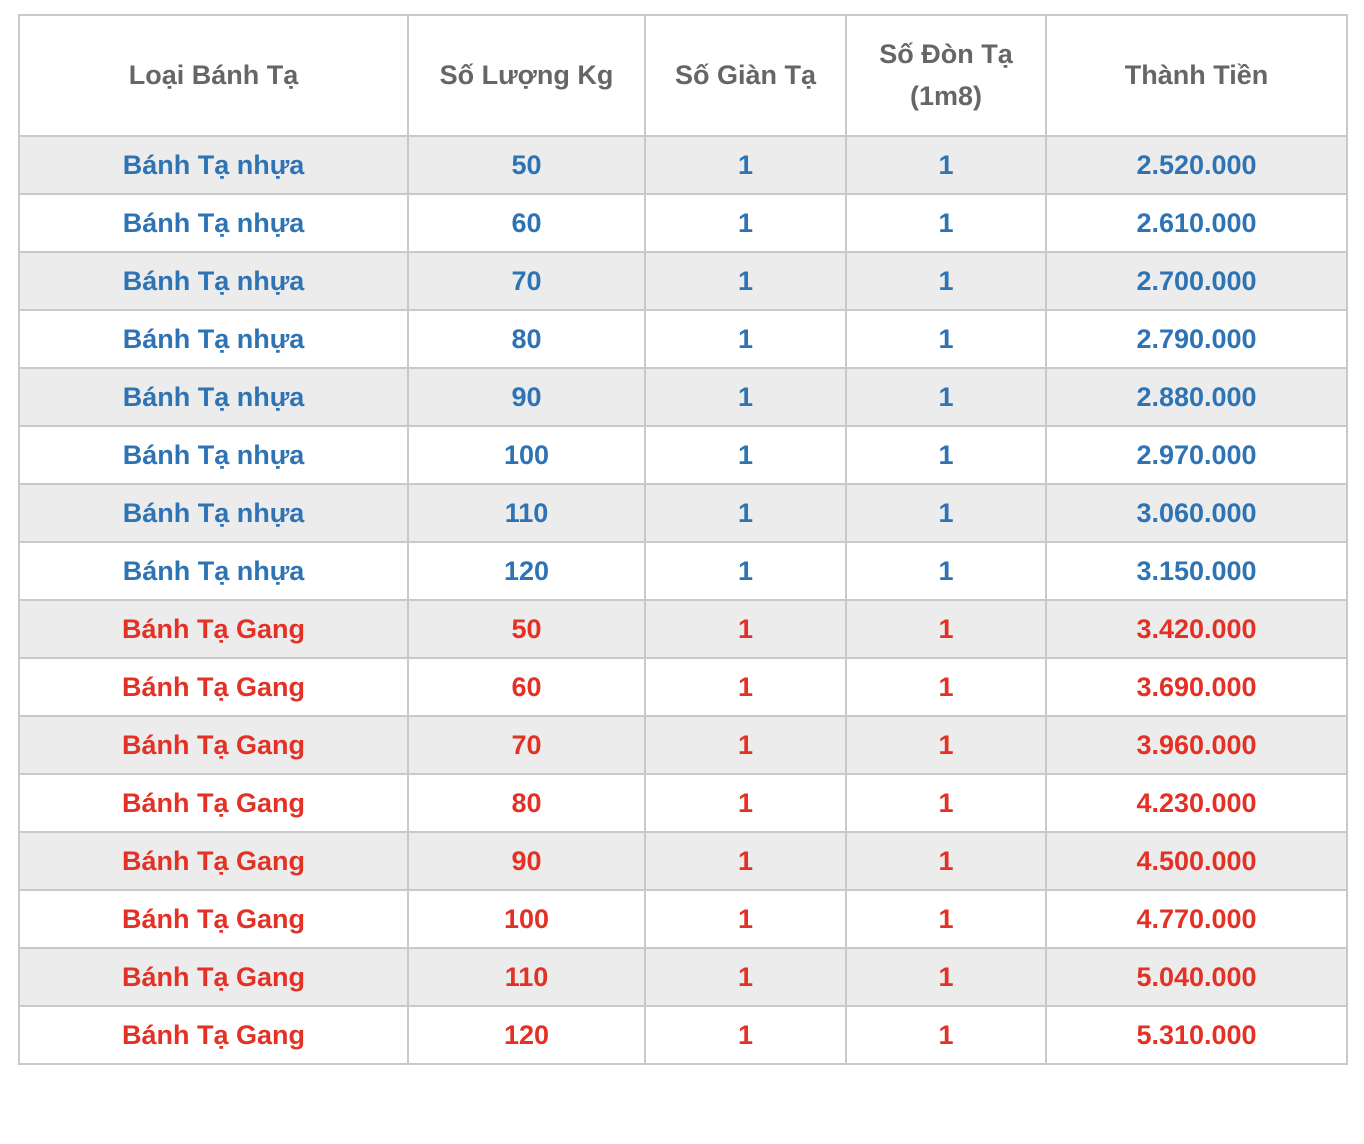 The width and height of the screenshot is (1364, 1144). Describe the element at coordinates (1196, 281) in the screenshot. I see `cell-total-price: 2.700.000` at that location.